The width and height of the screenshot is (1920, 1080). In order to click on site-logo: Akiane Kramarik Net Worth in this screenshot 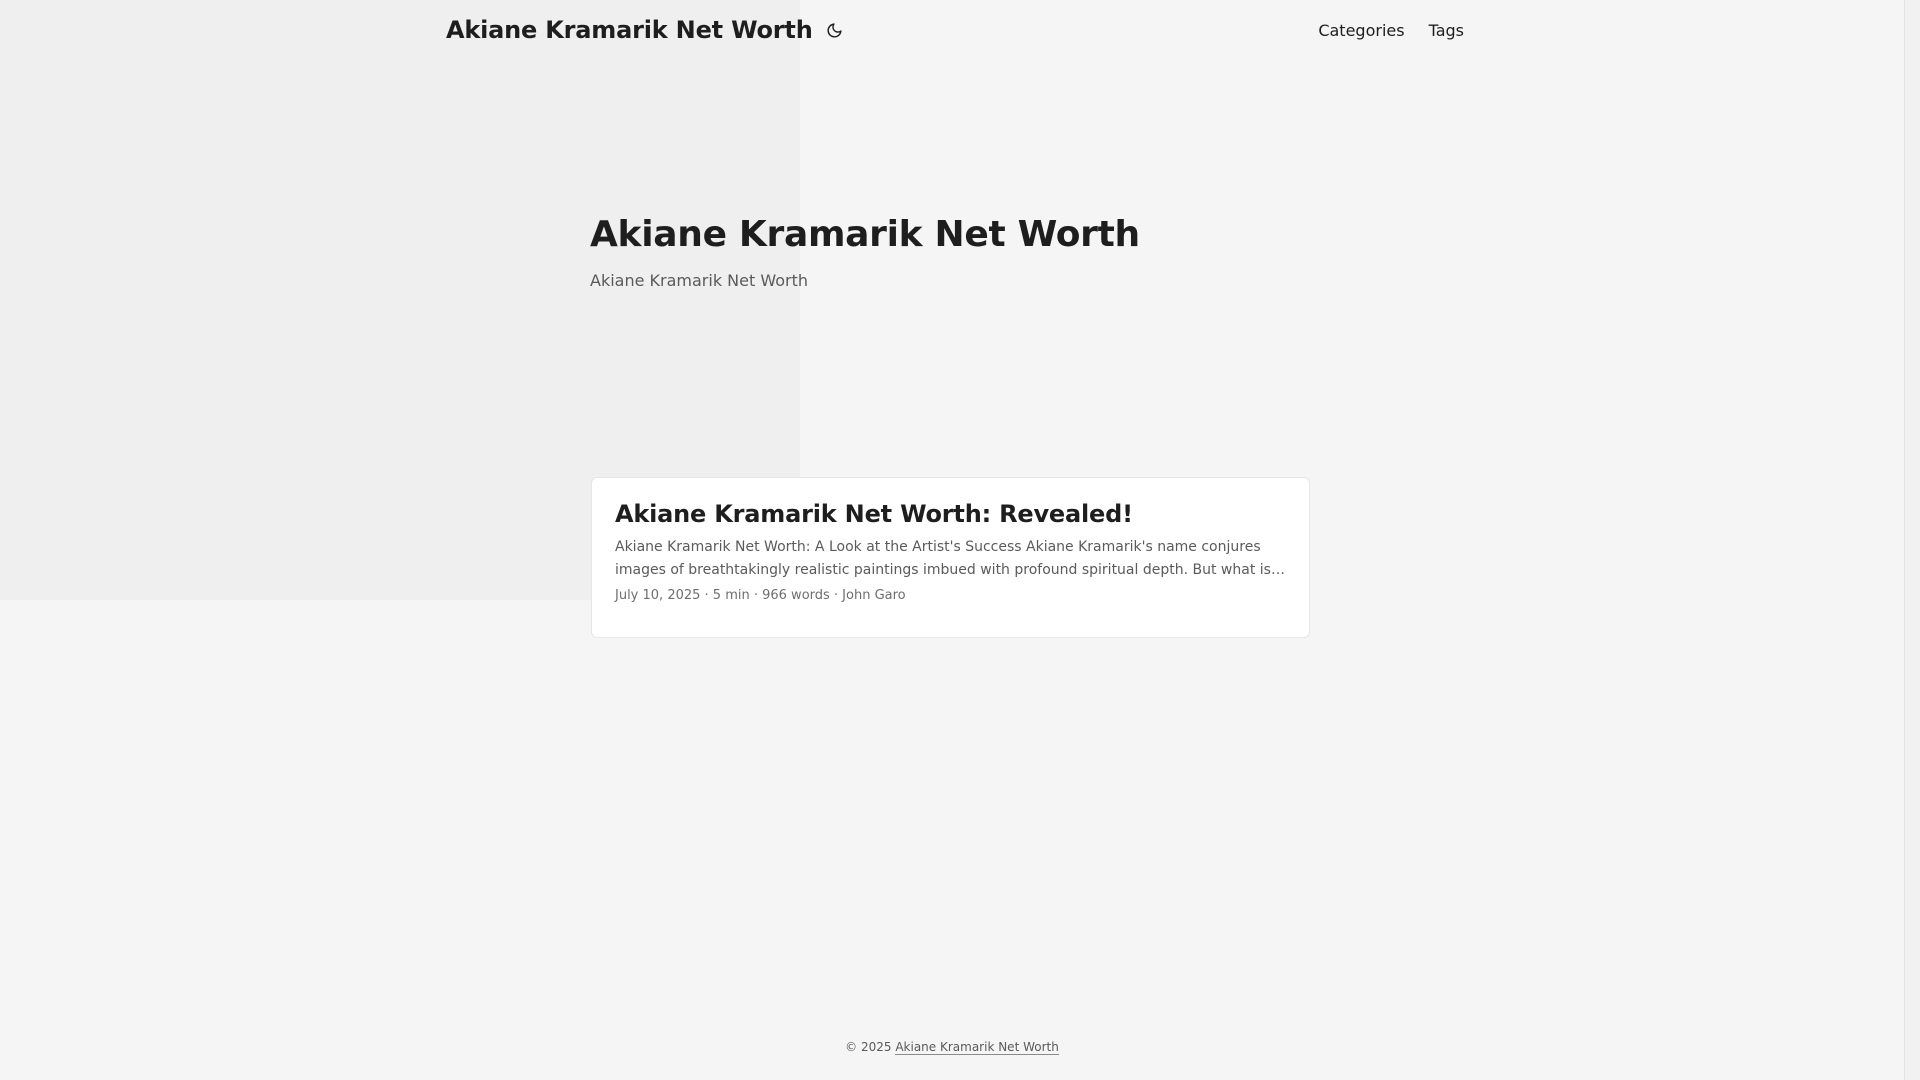, I will do `click(629, 30)`.